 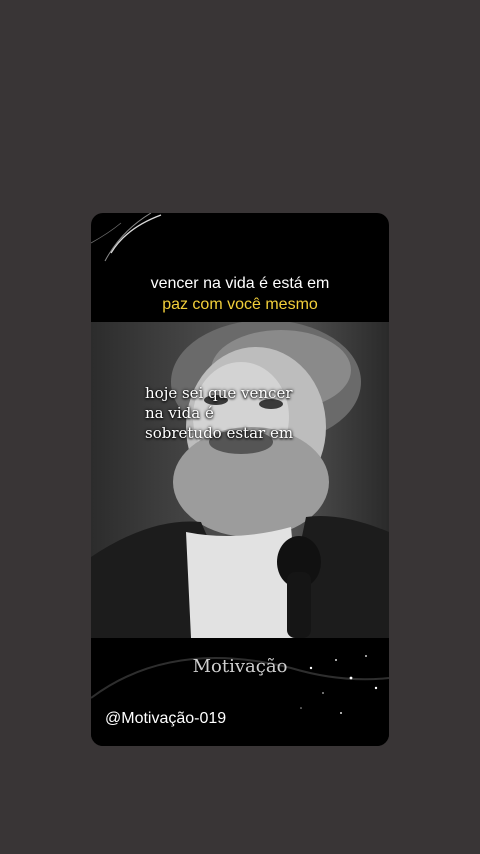 What do you see at coordinates (240, 283) in the screenshot?
I see `caption-line-1: vencer na vida é está em` at bounding box center [240, 283].